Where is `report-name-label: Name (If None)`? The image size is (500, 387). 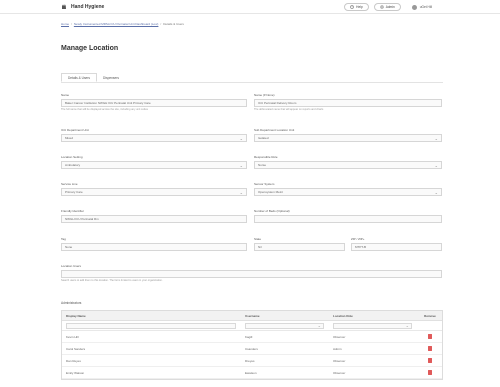
report-name-label: Name (If None) is located at coordinates (264, 95).